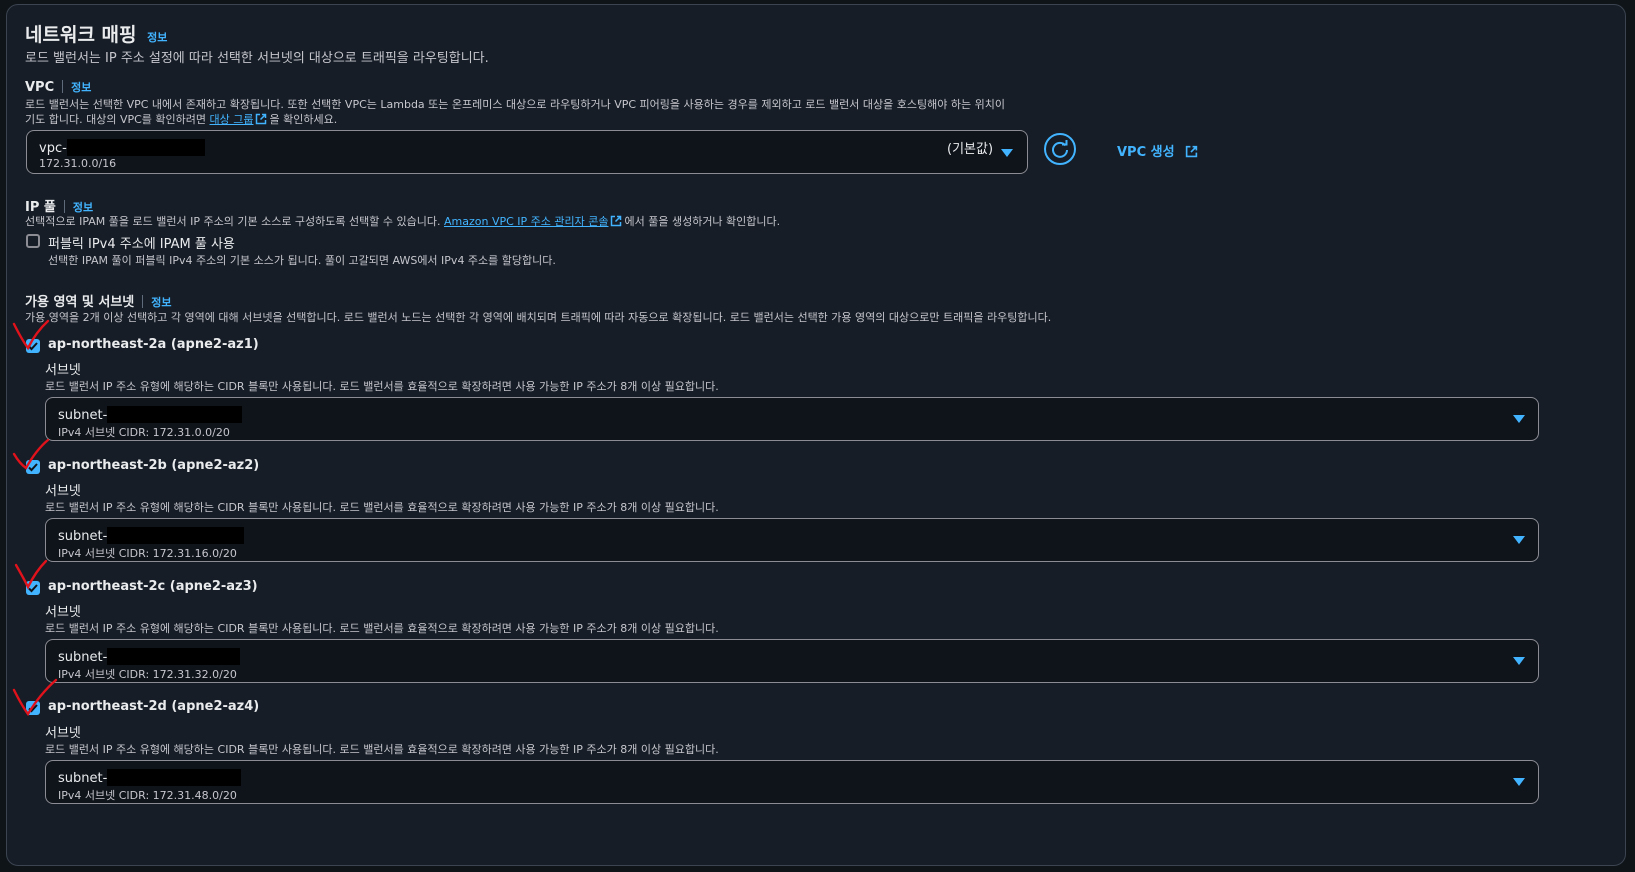 Image resolution: width=1635 pixels, height=872 pixels. Describe the element at coordinates (40, 87) in the screenshot. I see `vpc-label: VPC` at that location.